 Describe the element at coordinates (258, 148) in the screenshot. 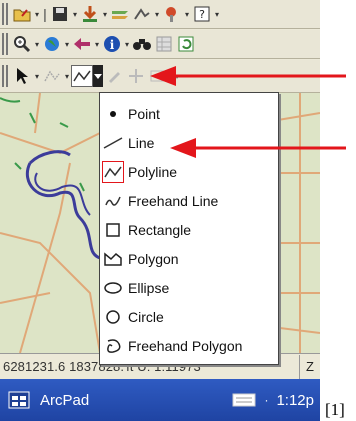

I see `annotation-arrow-polyline` at that location.